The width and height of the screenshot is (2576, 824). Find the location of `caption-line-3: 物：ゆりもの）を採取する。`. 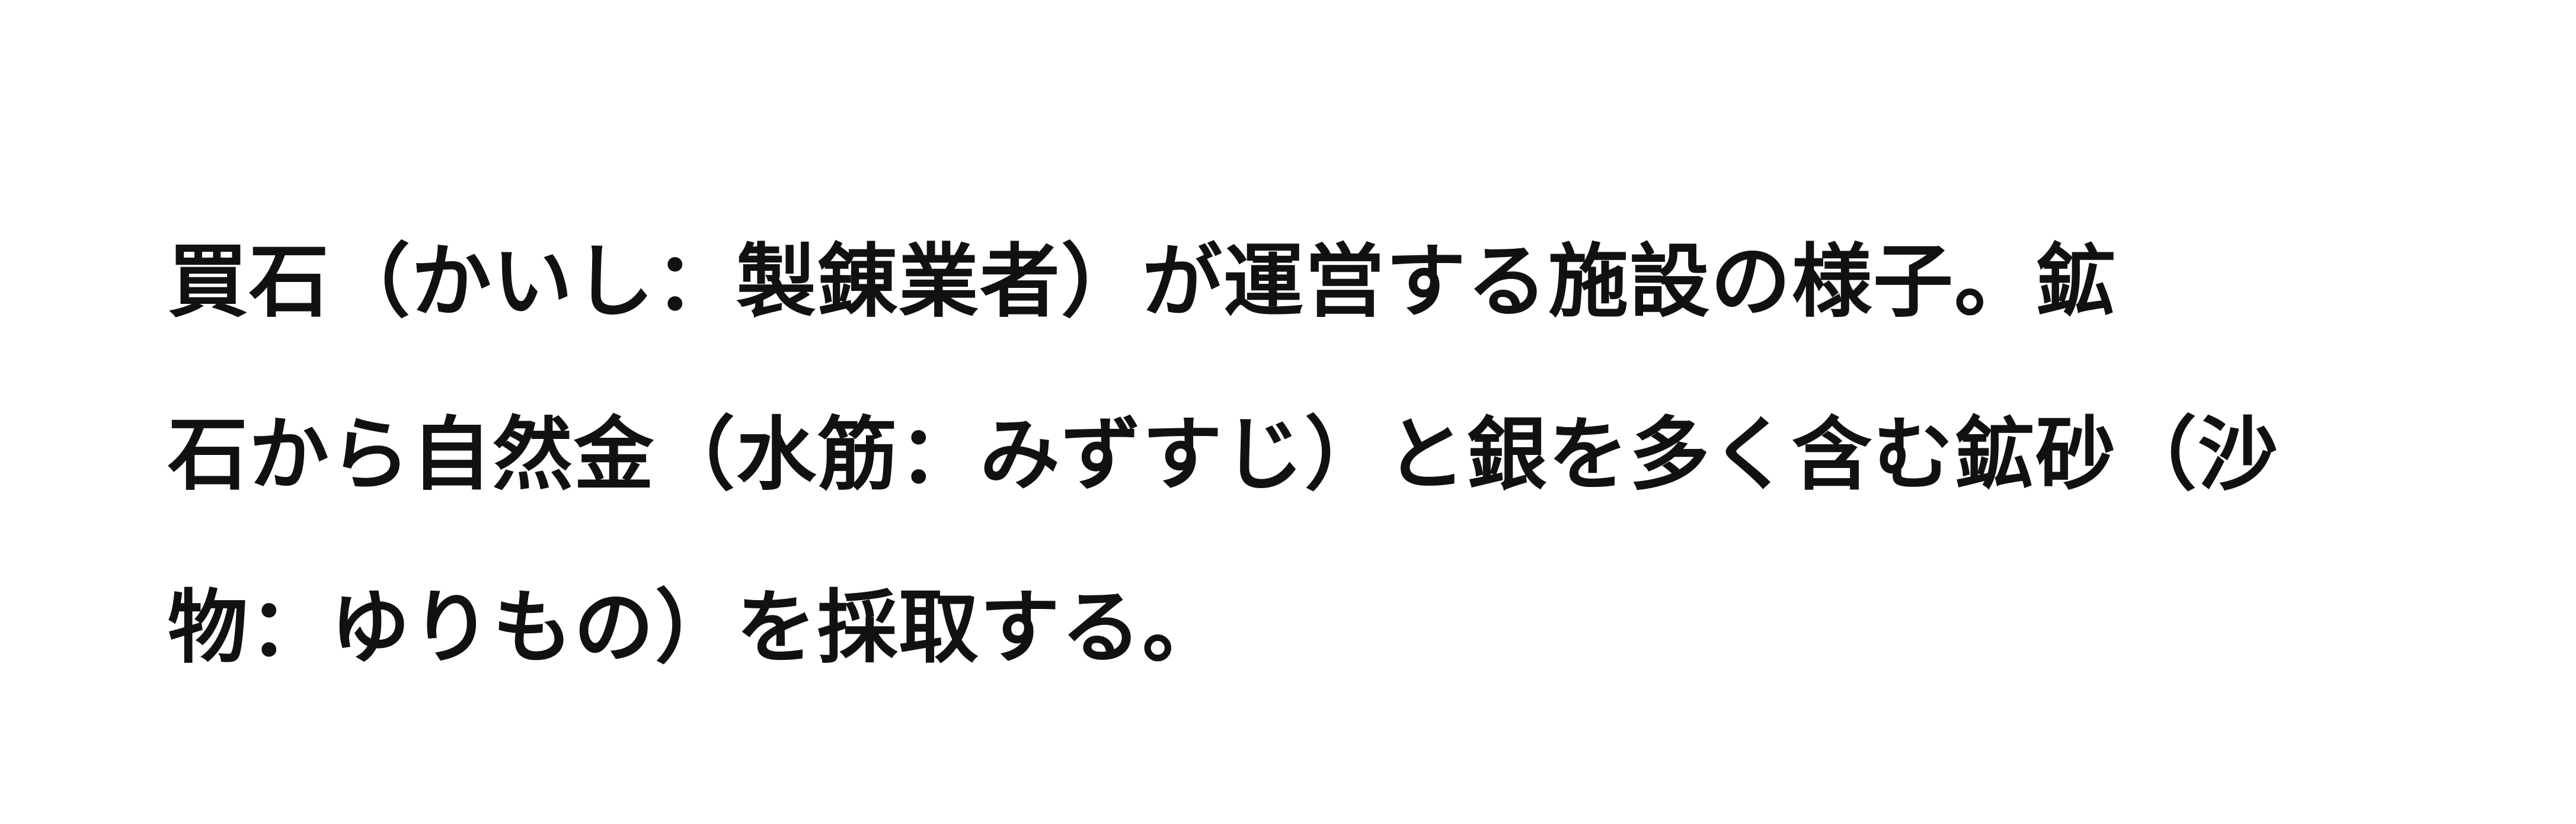

caption-line-3: 物：ゆりもの）を採取する。 is located at coordinates (695, 628).